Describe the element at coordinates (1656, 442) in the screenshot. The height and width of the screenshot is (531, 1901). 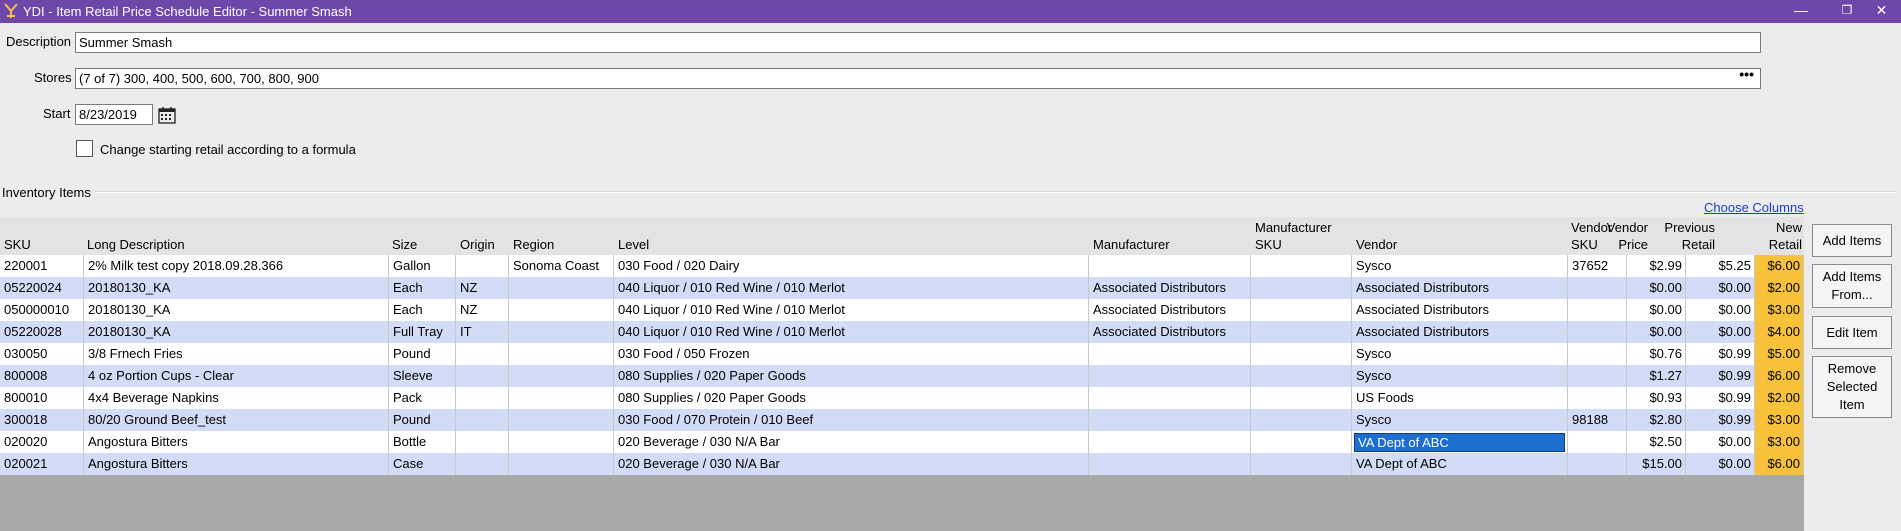
I see `cell-vendor-price: $2.50` at that location.